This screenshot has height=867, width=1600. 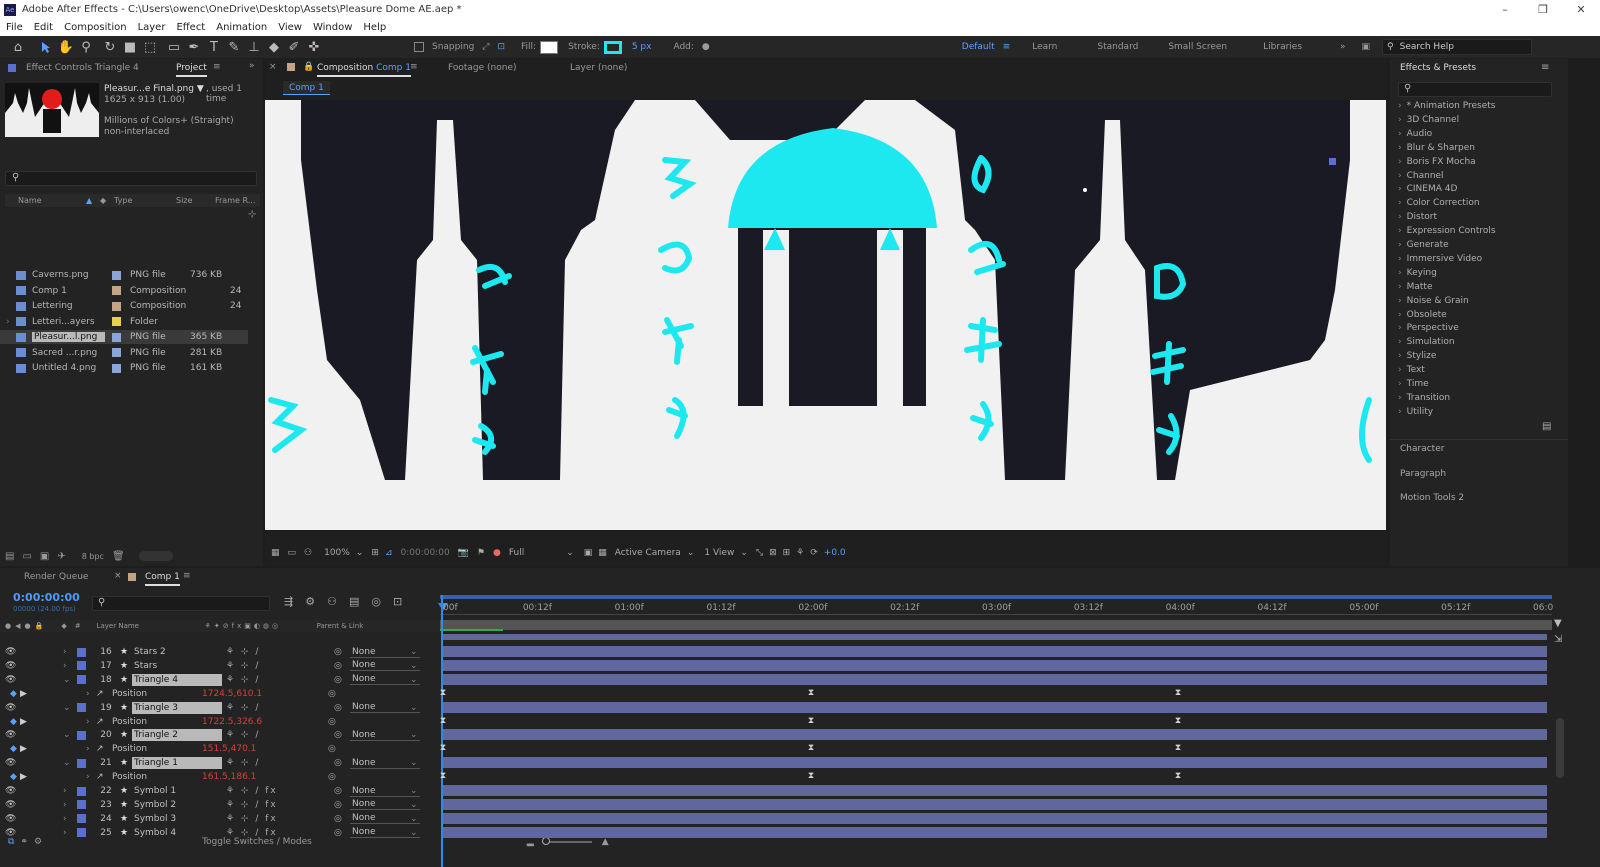 I want to click on exposure-value: +0.0, so click(x=835, y=553).